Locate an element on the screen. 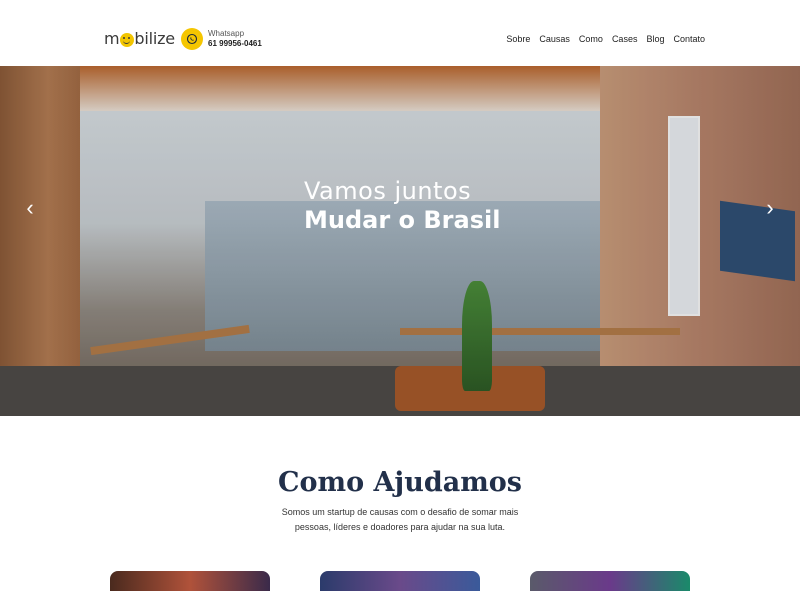  hero-heading-line1: Vamos juntos is located at coordinates (388, 191).